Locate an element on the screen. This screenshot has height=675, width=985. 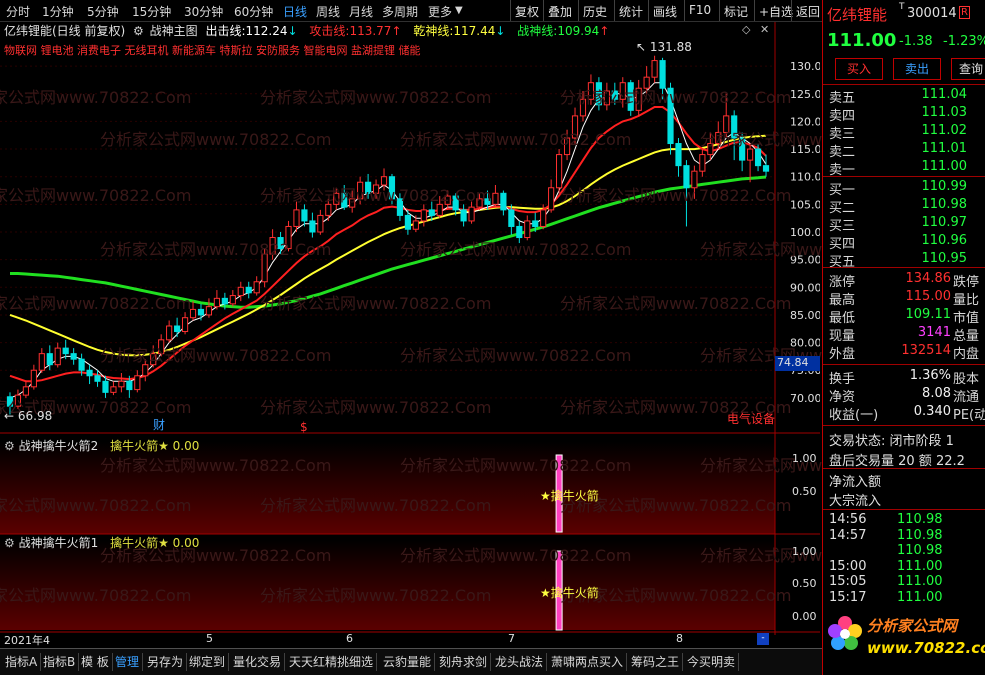
stat-row: 涨停 134.86 跌停 is located at coordinates (907, 280).